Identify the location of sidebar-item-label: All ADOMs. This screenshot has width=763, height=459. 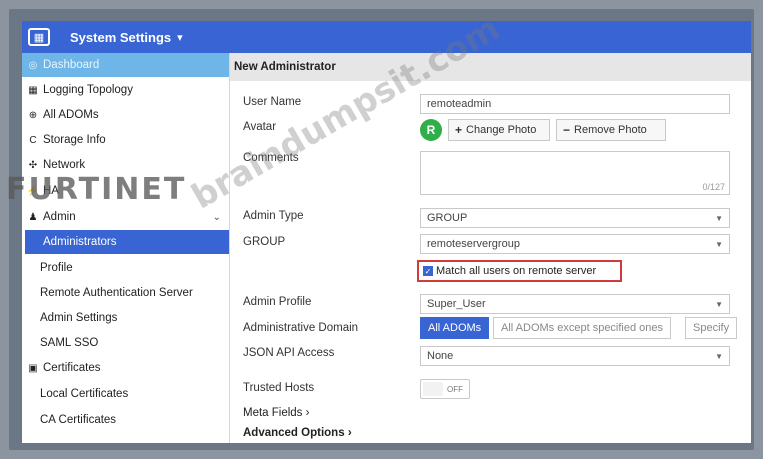
(71, 115).